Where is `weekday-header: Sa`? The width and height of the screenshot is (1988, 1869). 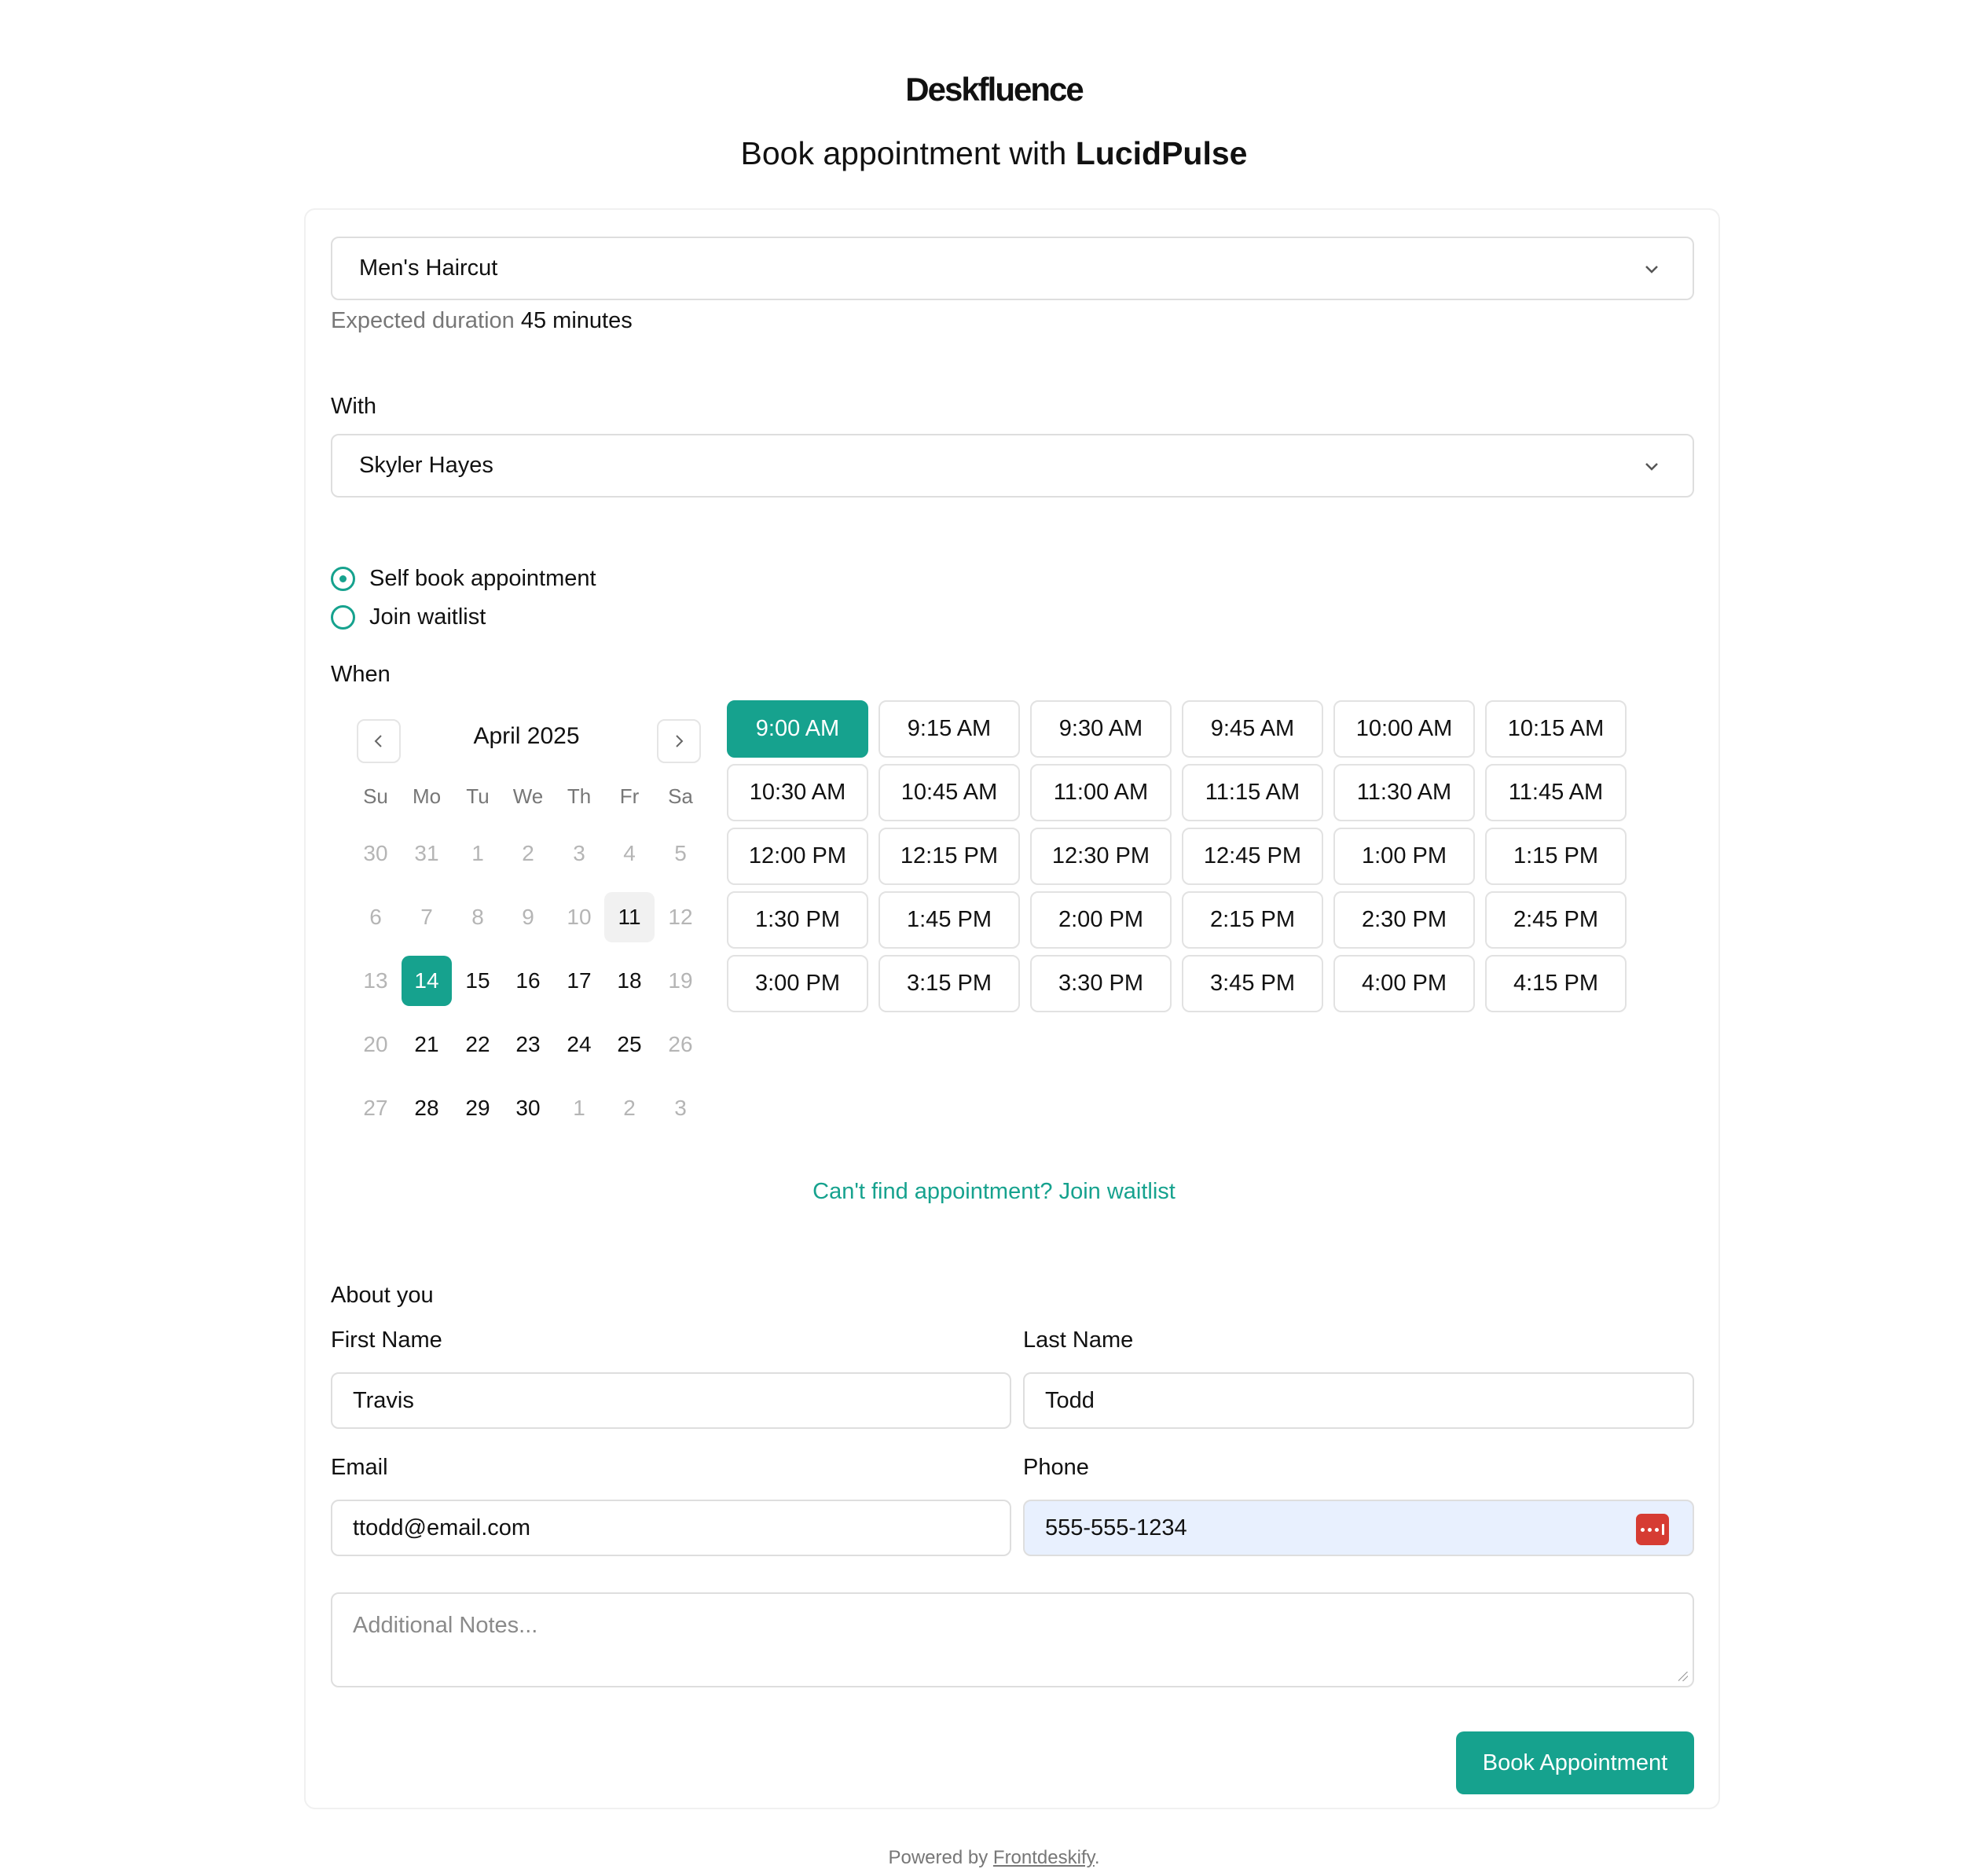 weekday-header: Sa is located at coordinates (680, 796).